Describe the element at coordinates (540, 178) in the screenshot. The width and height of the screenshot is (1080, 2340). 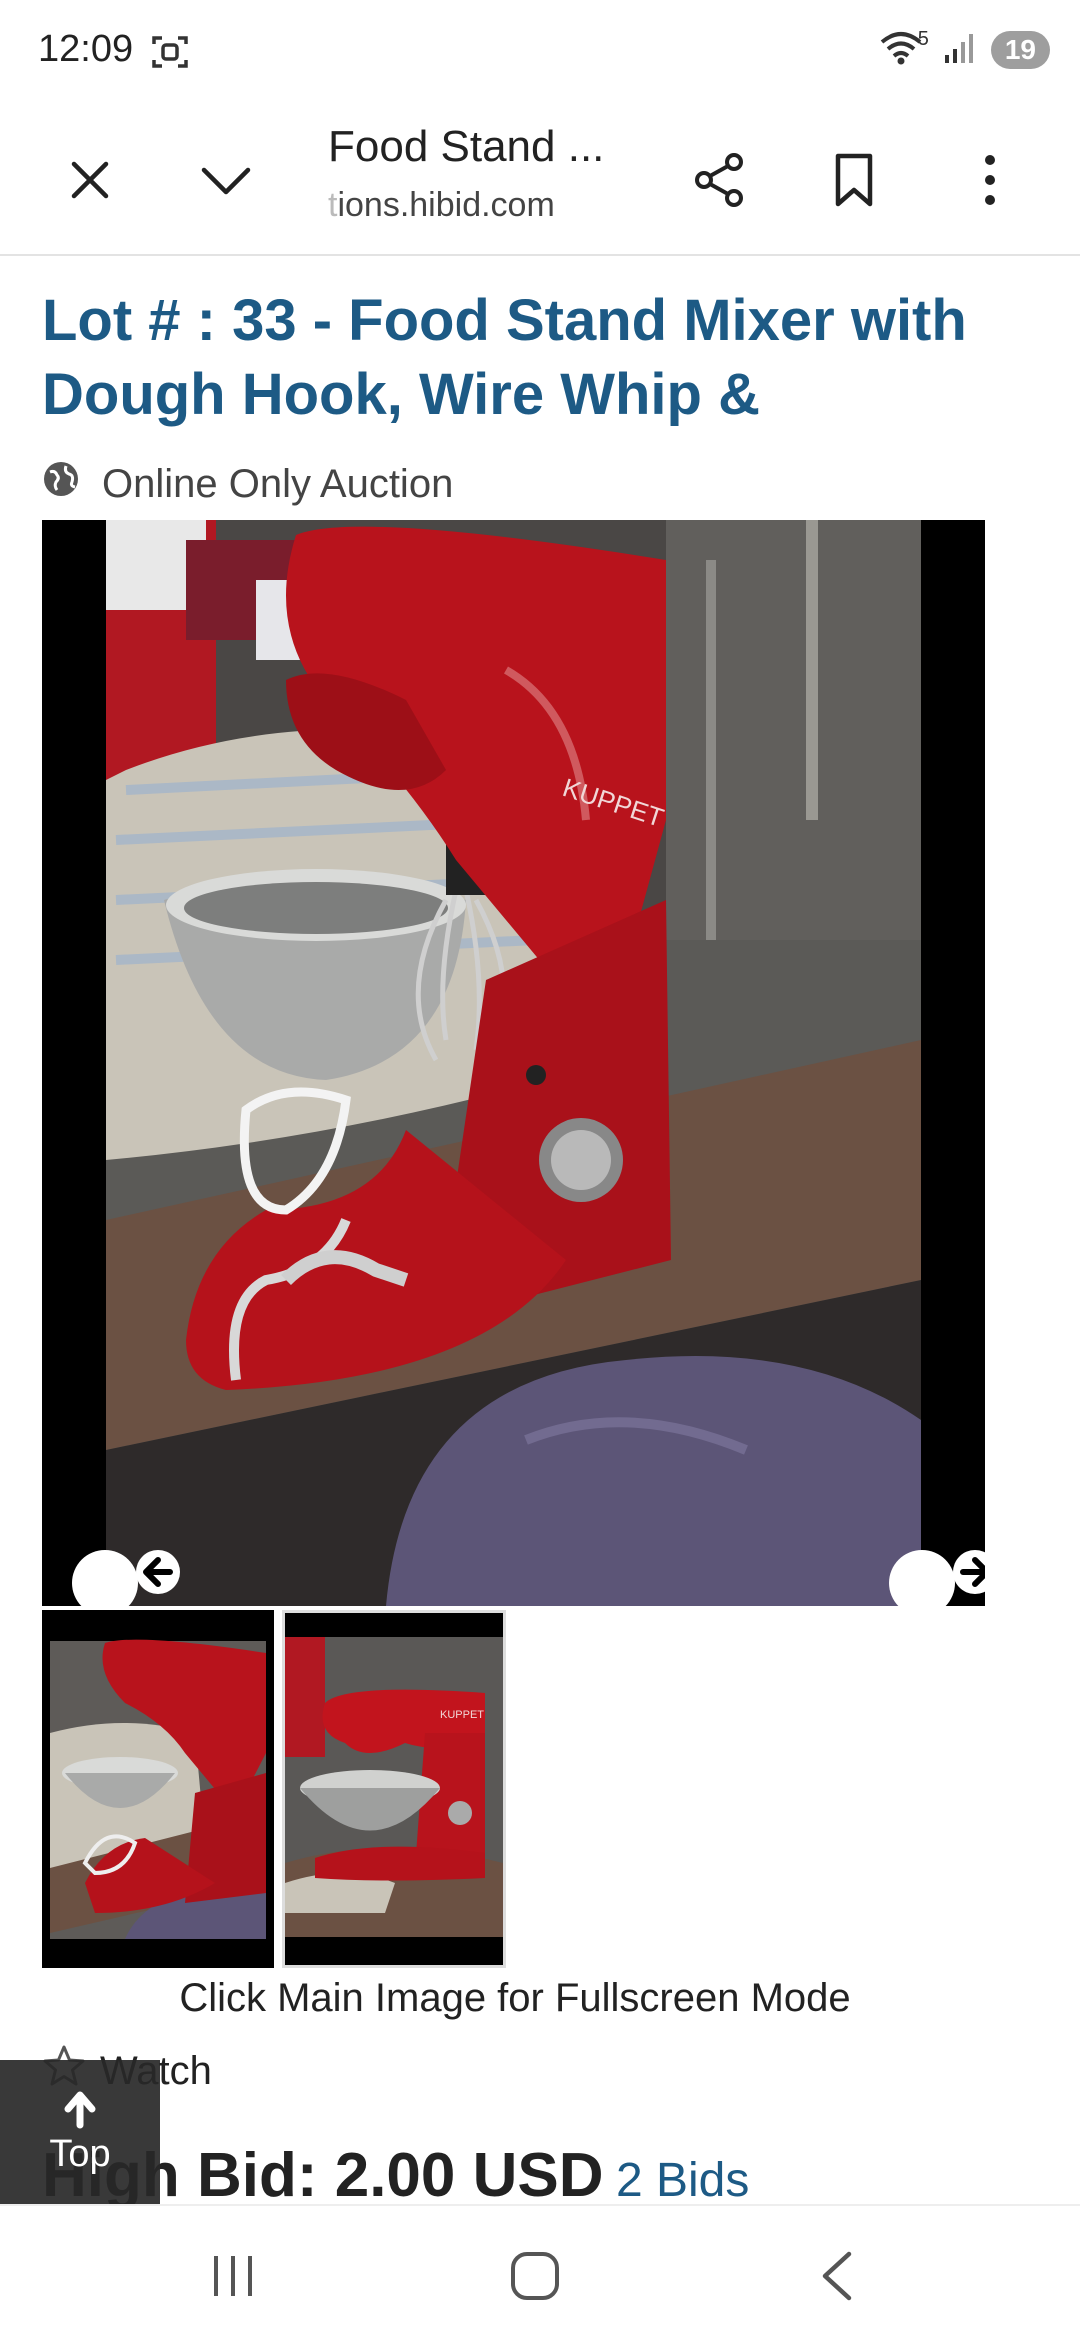
I see `browser-toolbar: Food Stand ... tions.hibid.com` at that location.